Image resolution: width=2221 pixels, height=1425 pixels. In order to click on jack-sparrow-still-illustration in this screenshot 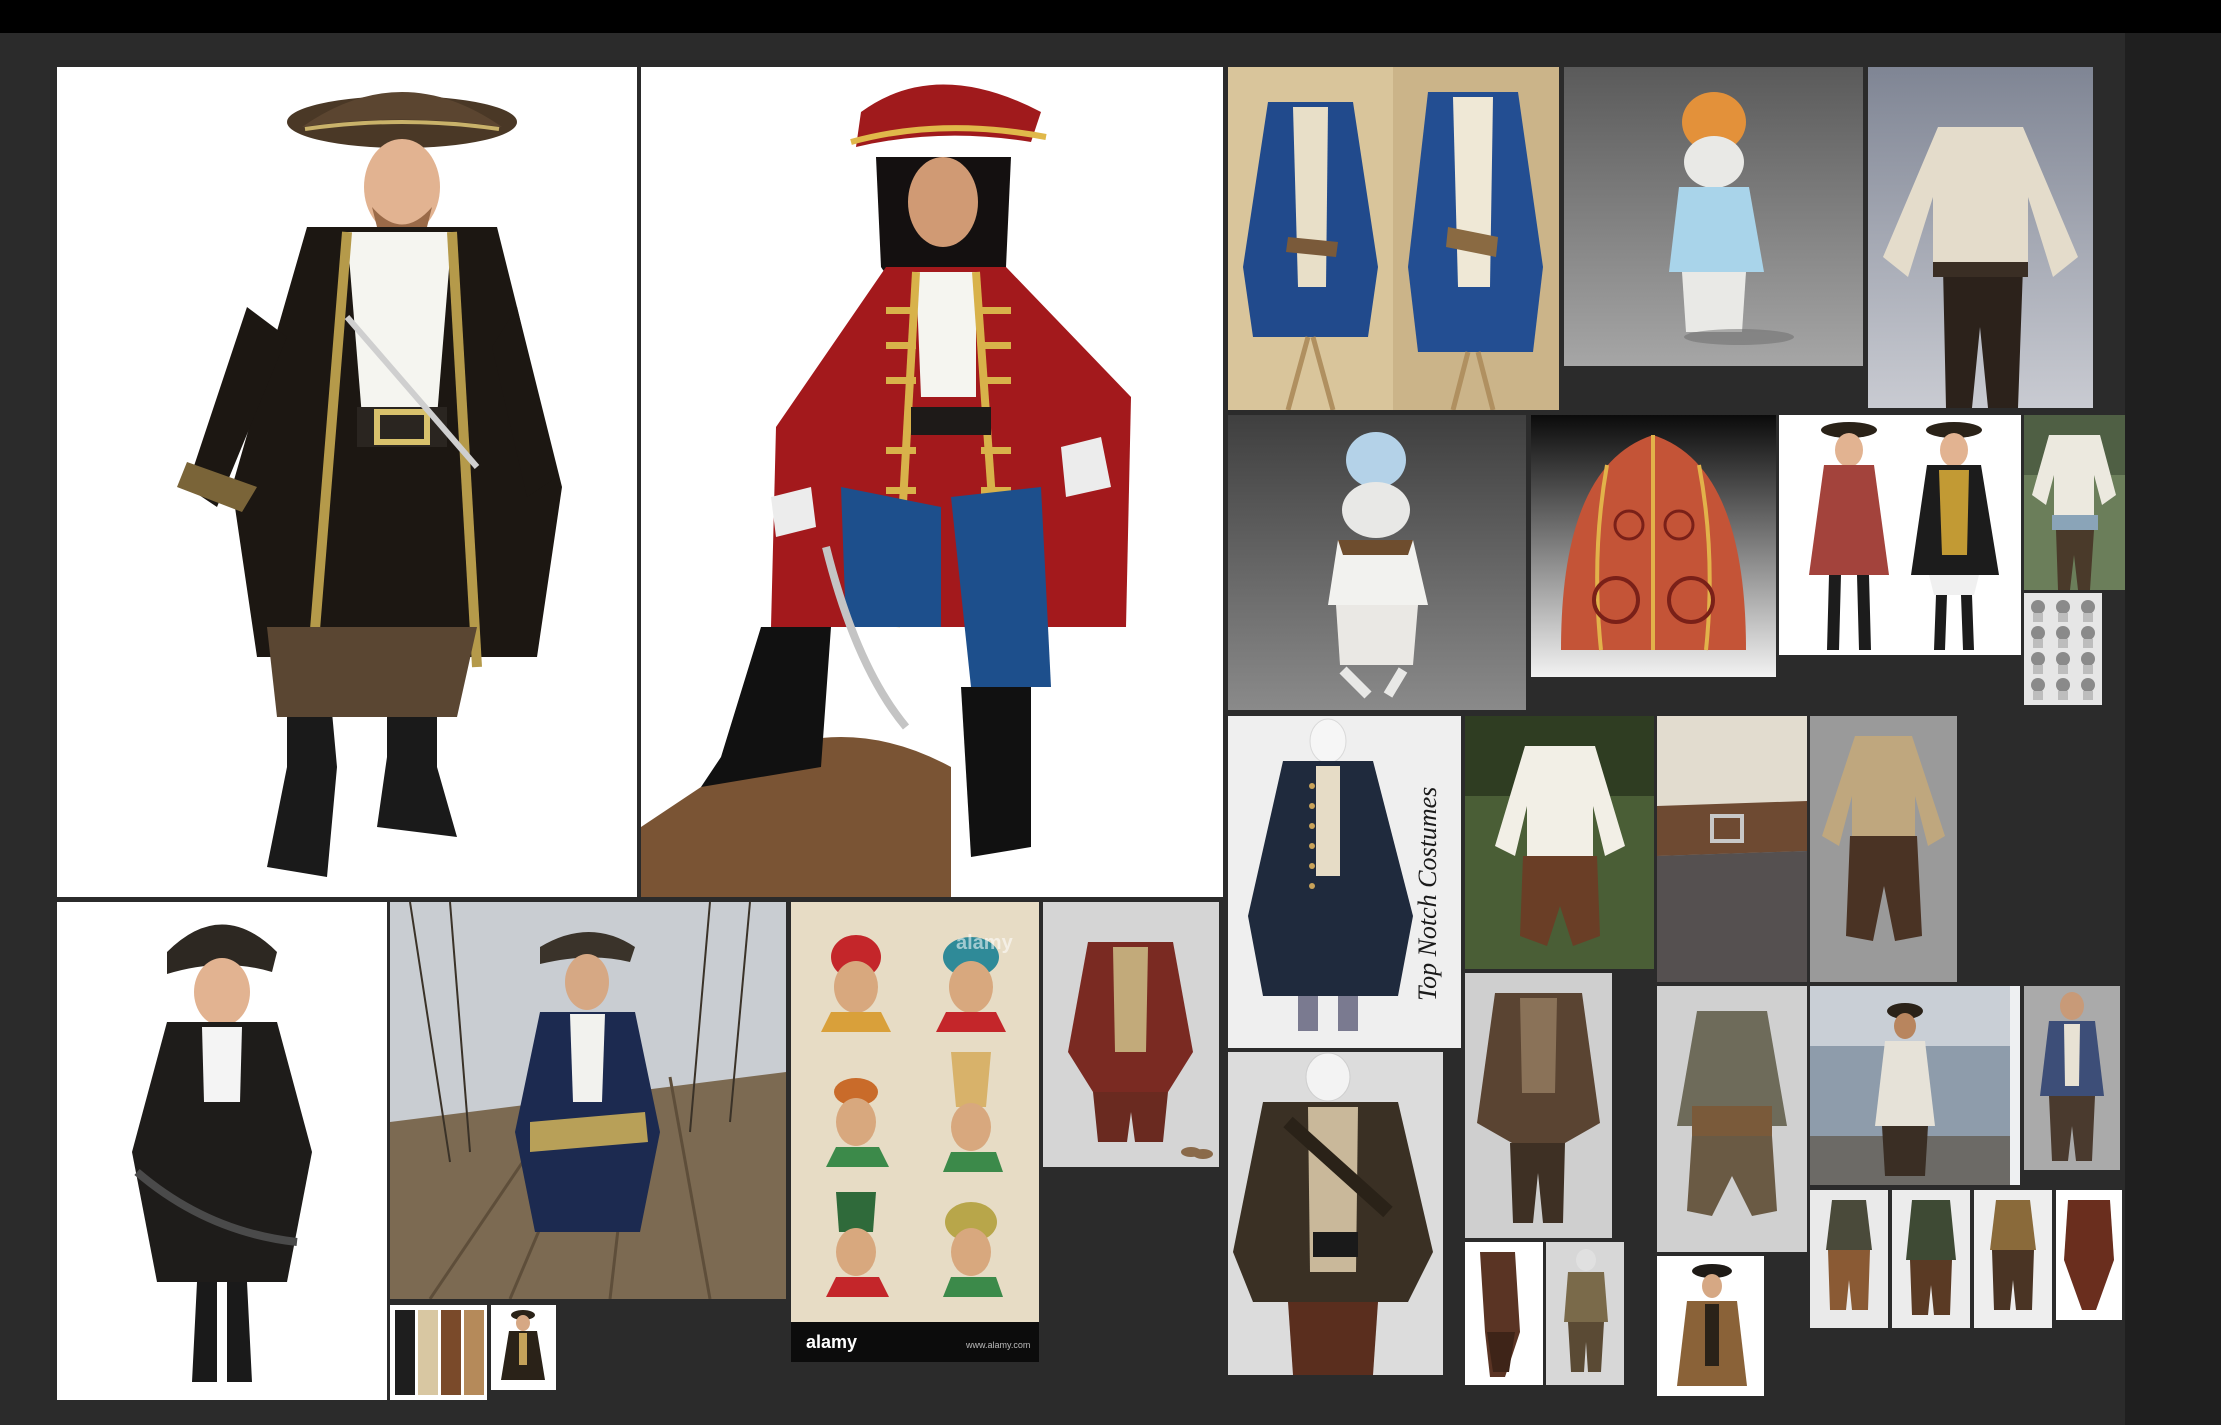, I will do `click(1915, 1085)`.